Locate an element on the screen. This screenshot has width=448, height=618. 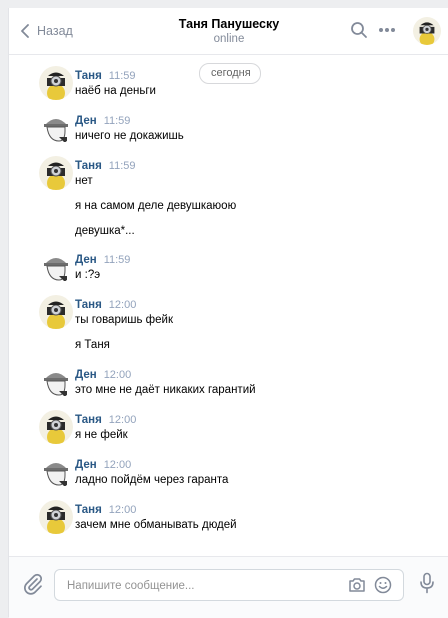
back-button: Назад is located at coordinates (47, 31).